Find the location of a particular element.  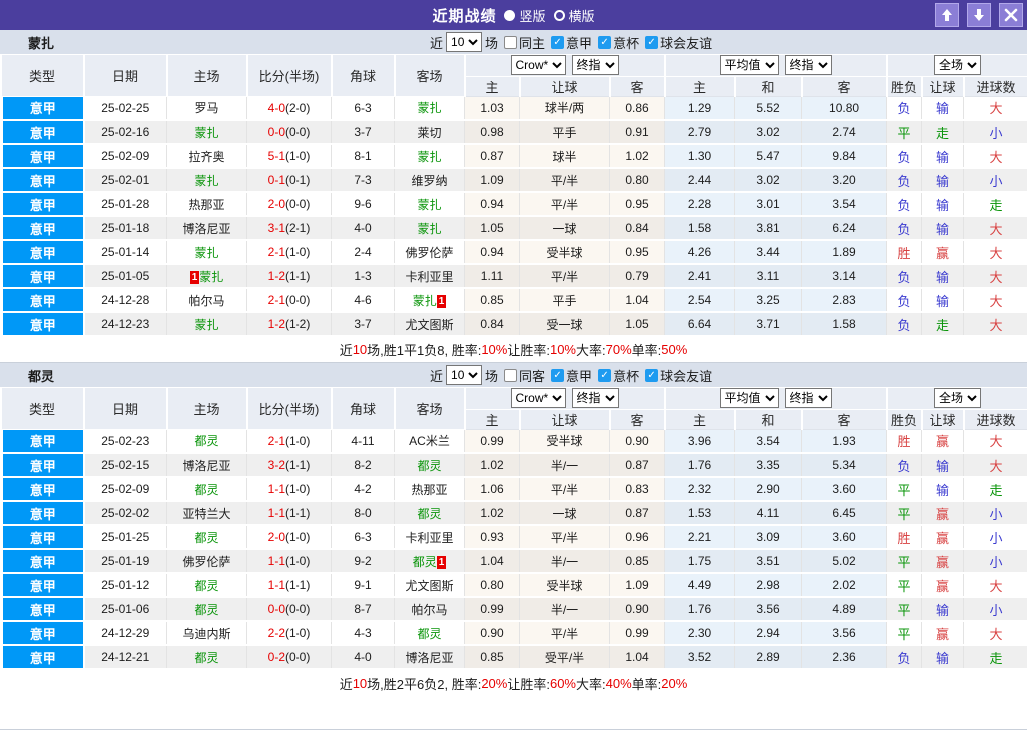

ah-line: 球半 is located at coordinates (564, 156).